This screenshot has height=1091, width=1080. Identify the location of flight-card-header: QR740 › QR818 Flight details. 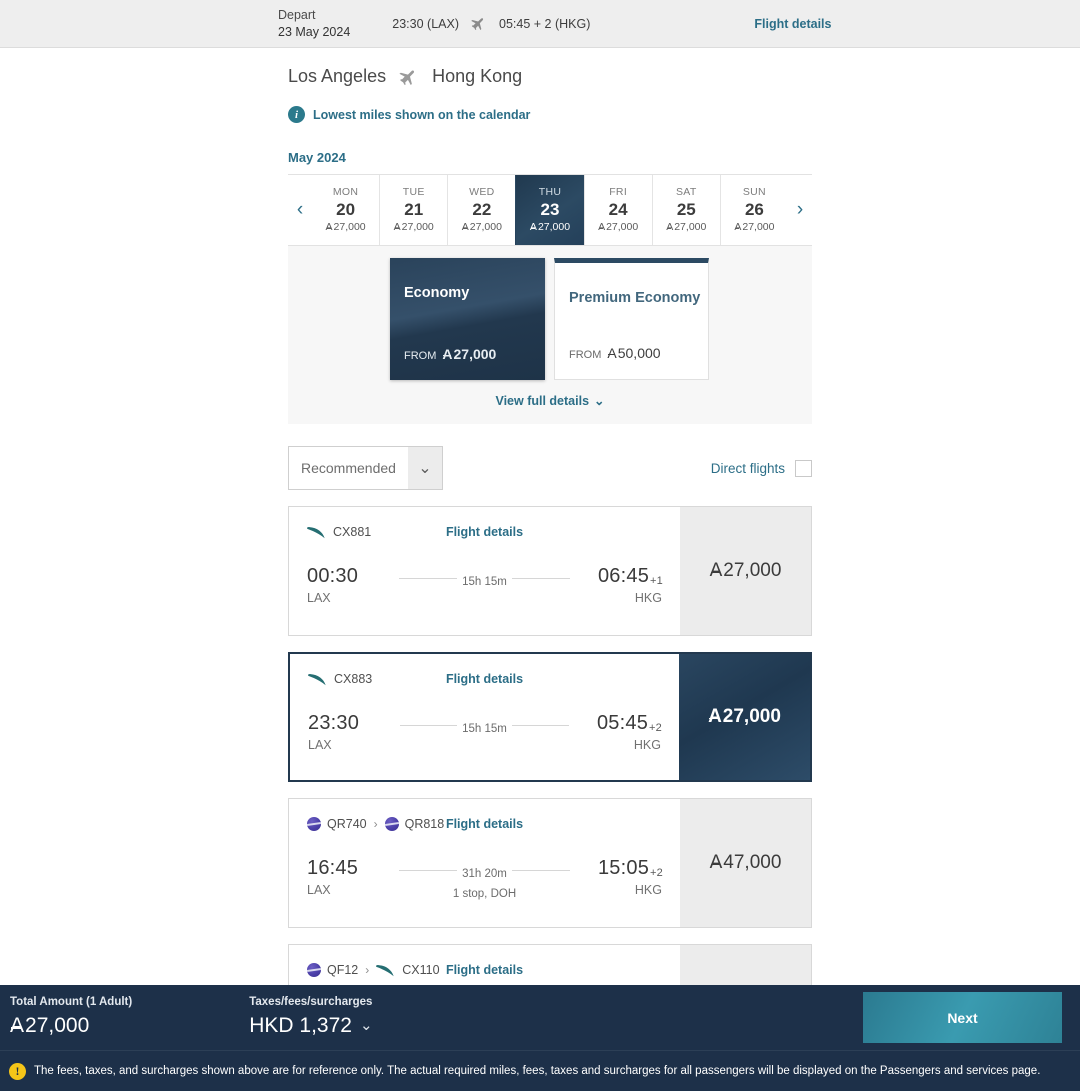
(484, 824).